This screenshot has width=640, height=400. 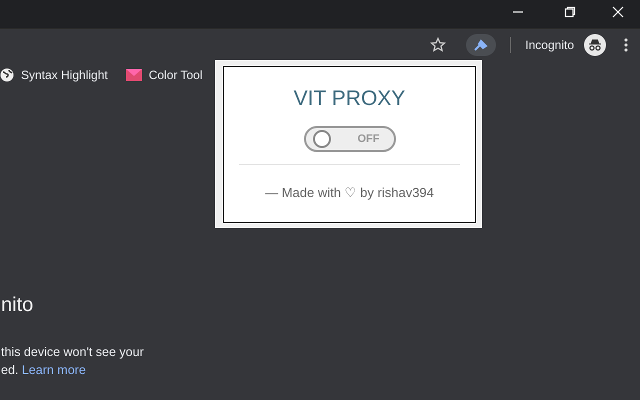 What do you see at coordinates (481, 45) in the screenshot?
I see `extension-button` at bounding box center [481, 45].